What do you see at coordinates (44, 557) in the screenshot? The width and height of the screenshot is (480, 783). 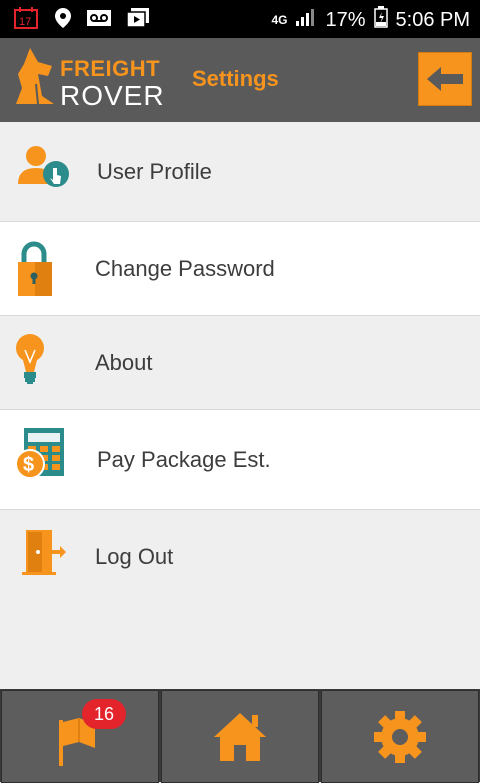 I see `logout-icon` at bounding box center [44, 557].